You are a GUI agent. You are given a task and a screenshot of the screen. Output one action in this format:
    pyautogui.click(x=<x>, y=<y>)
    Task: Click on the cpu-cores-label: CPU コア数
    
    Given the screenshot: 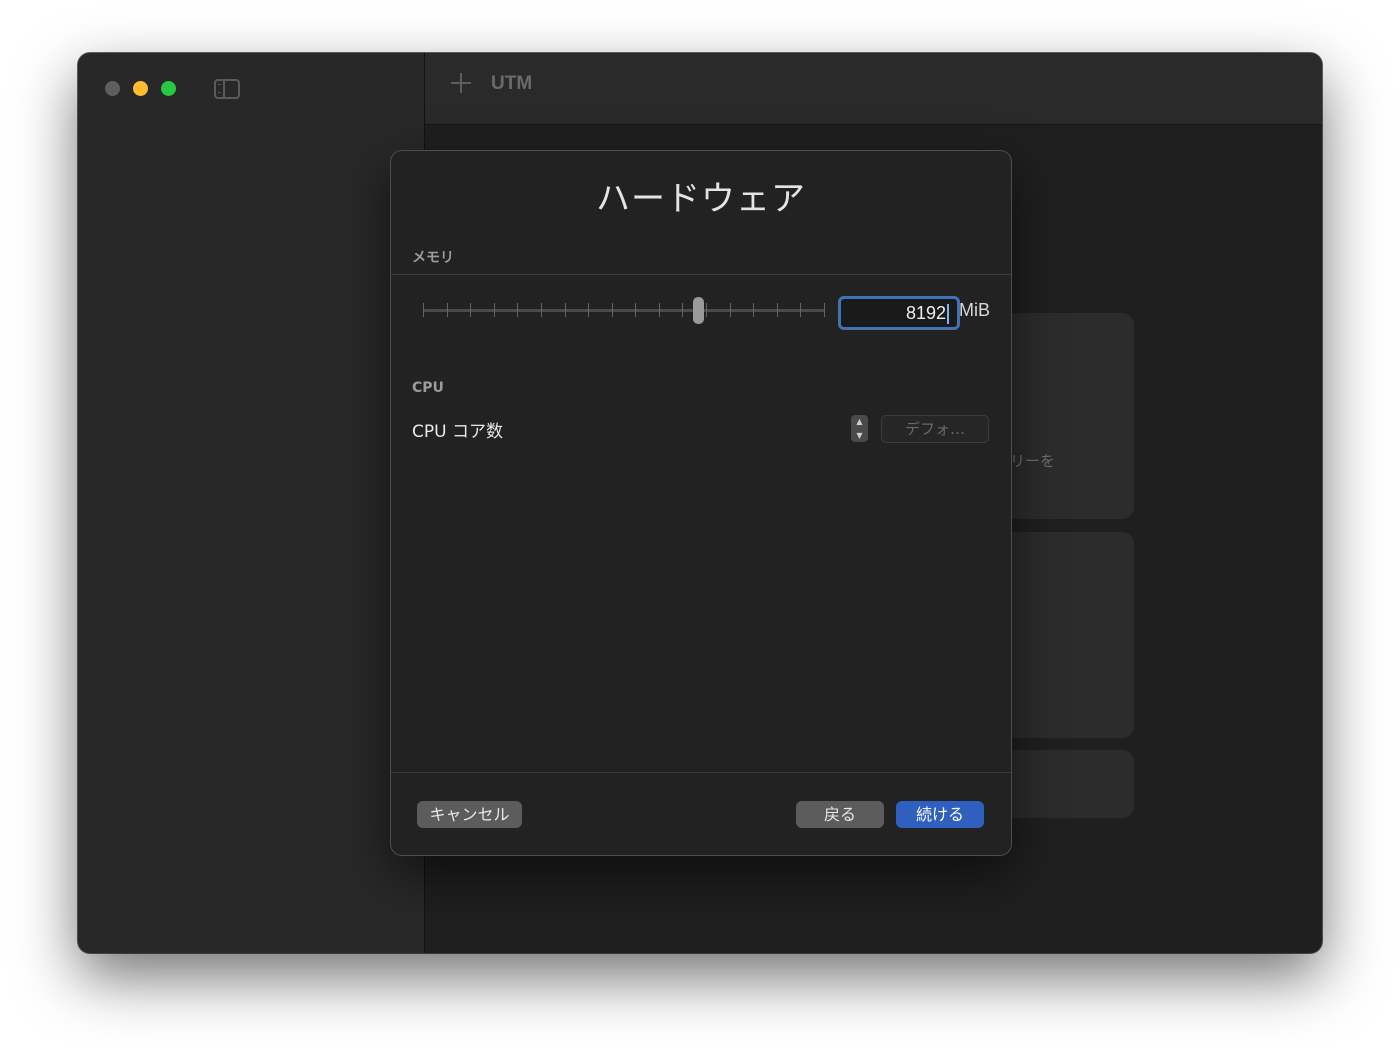 What is the action you would take?
    pyautogui.click(x=457, y=432)
    